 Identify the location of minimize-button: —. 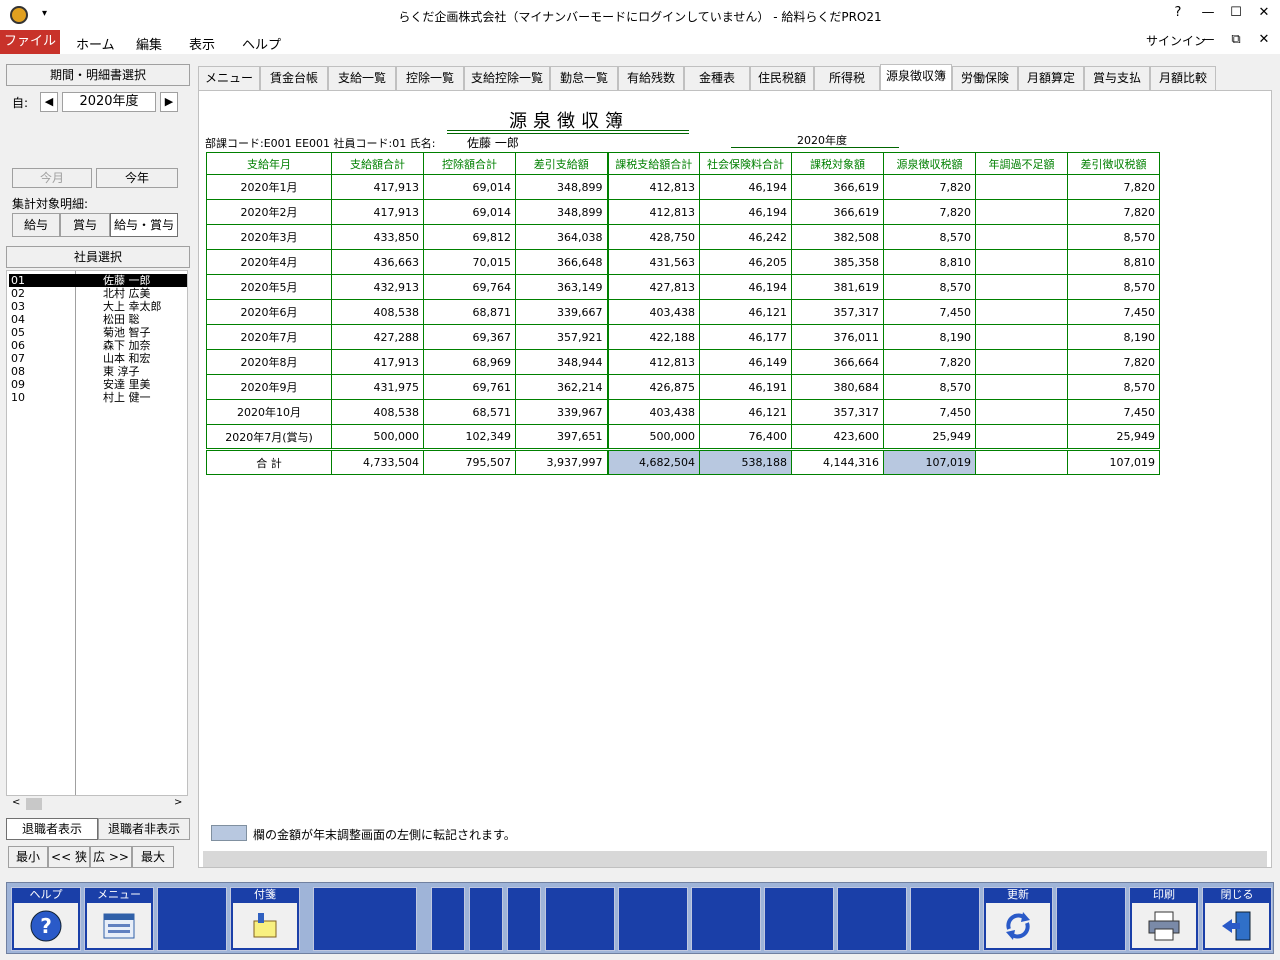
(1208, 15).